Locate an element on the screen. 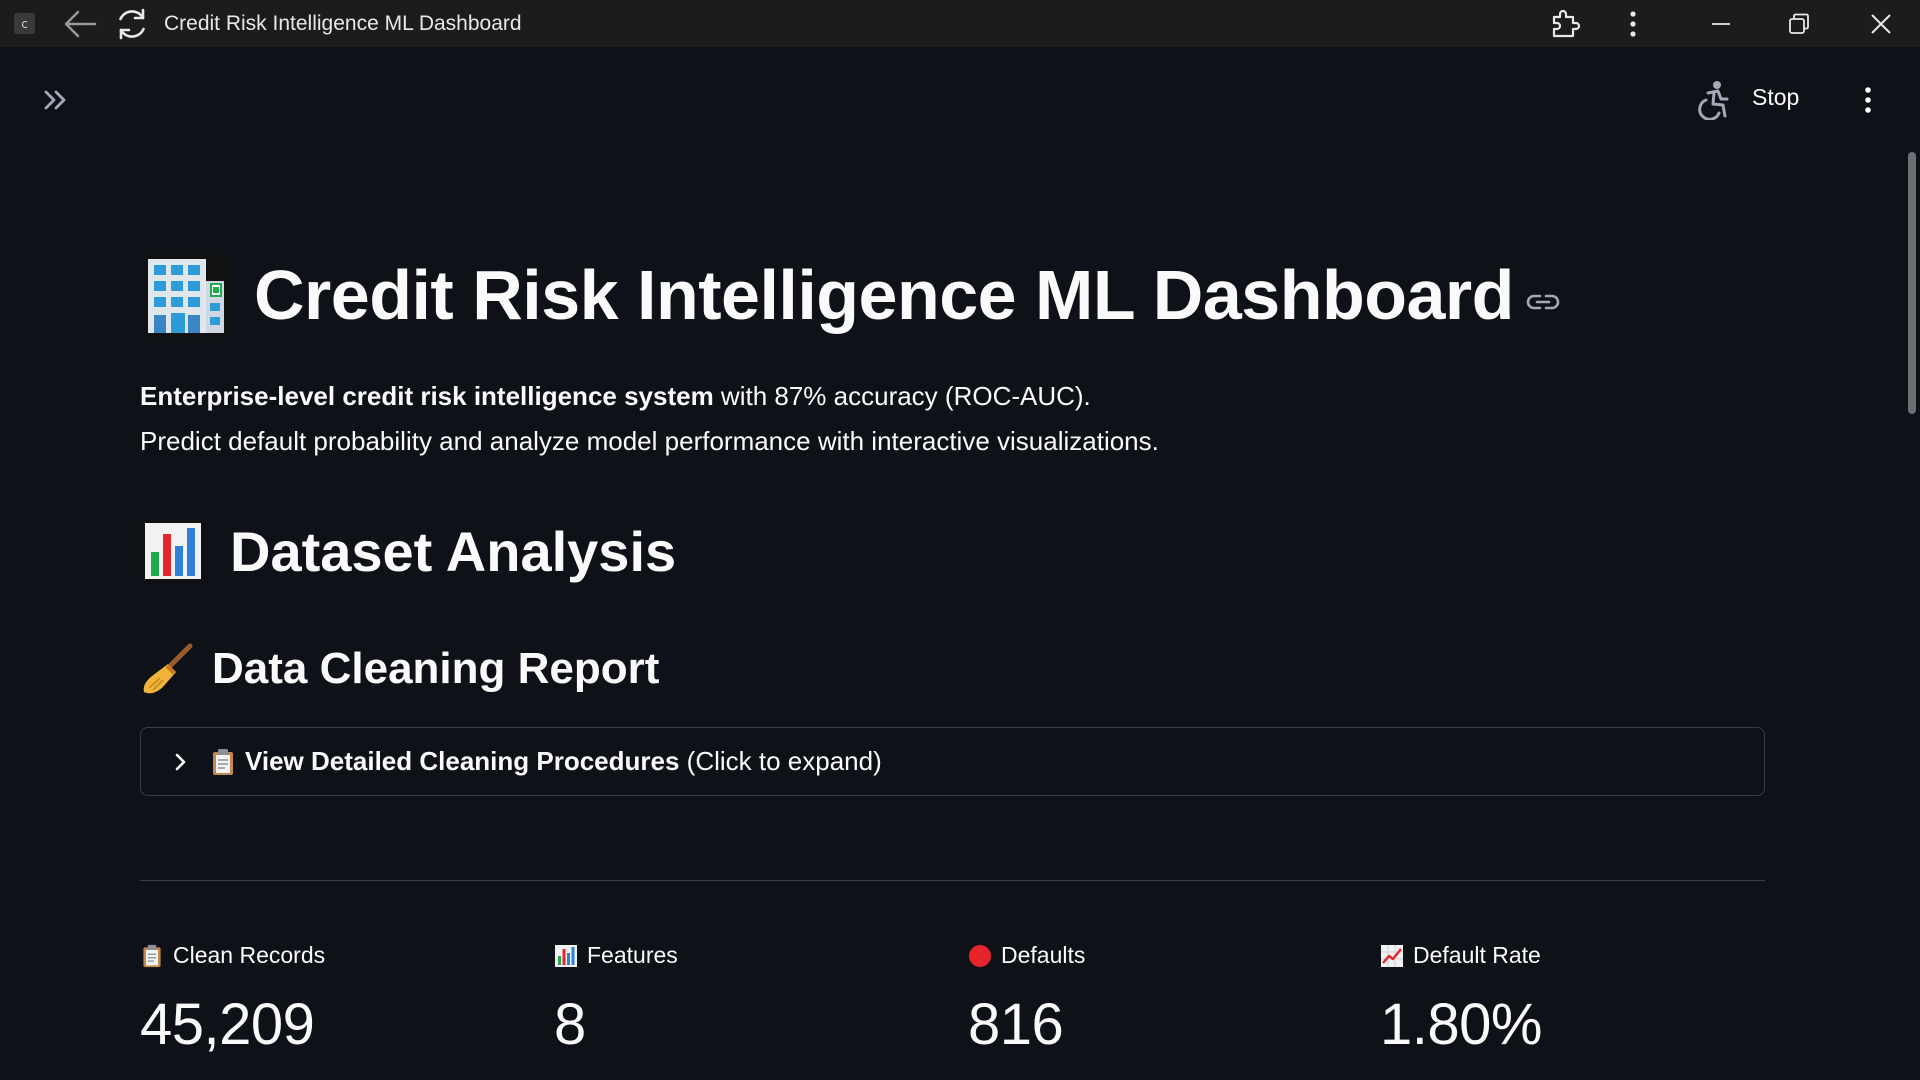  expander-label-bold: View Detailed Cleaning Procedures is located at coordinates (462, 761).